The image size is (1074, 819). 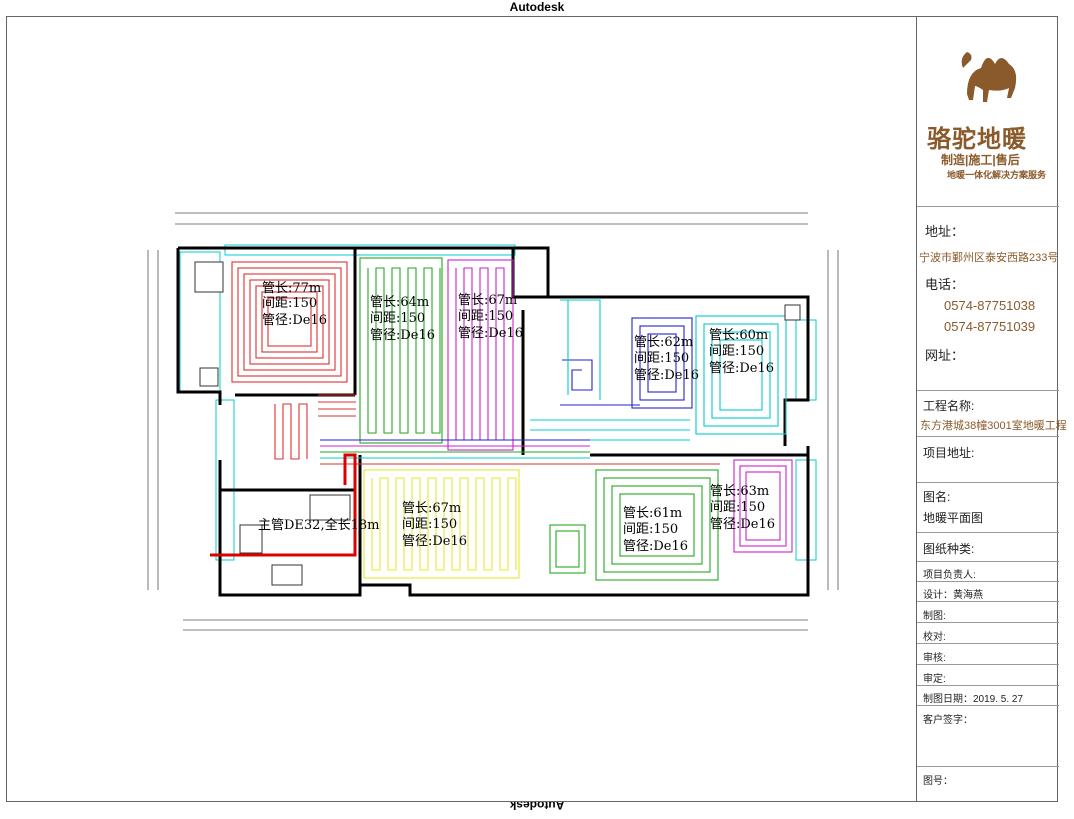 I want to click on manifold-runs, so click(x=520, y=452).